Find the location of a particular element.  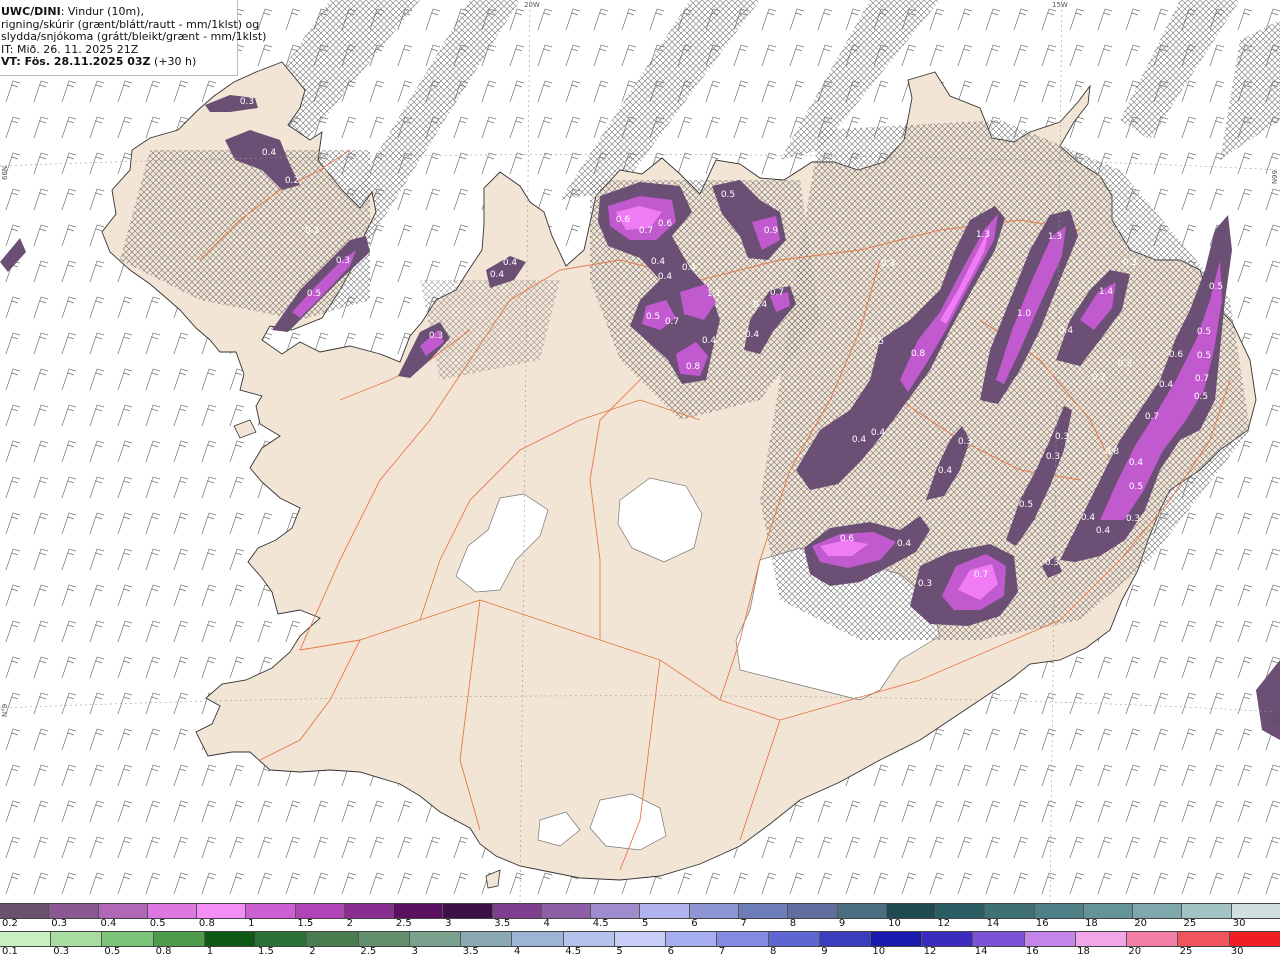

precip-value-label: 0.9 is located at coordinates (771, 231).